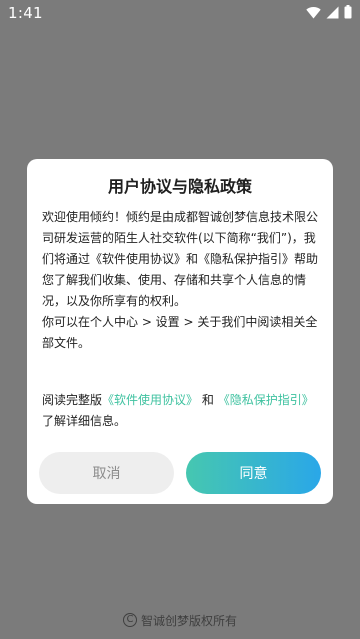  What do you see at coordinates (207, 400) in the screenshot?
I see `notice-conjunction: 和` at bounding box center [207, 400].